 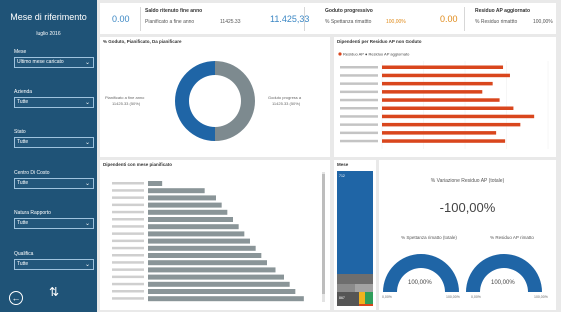 What do you see at coordinates (32, 173) in the screenshot?
I see `filter-label-centro-di-costo: Centro Di Costo` at bounding box center [32, 173].